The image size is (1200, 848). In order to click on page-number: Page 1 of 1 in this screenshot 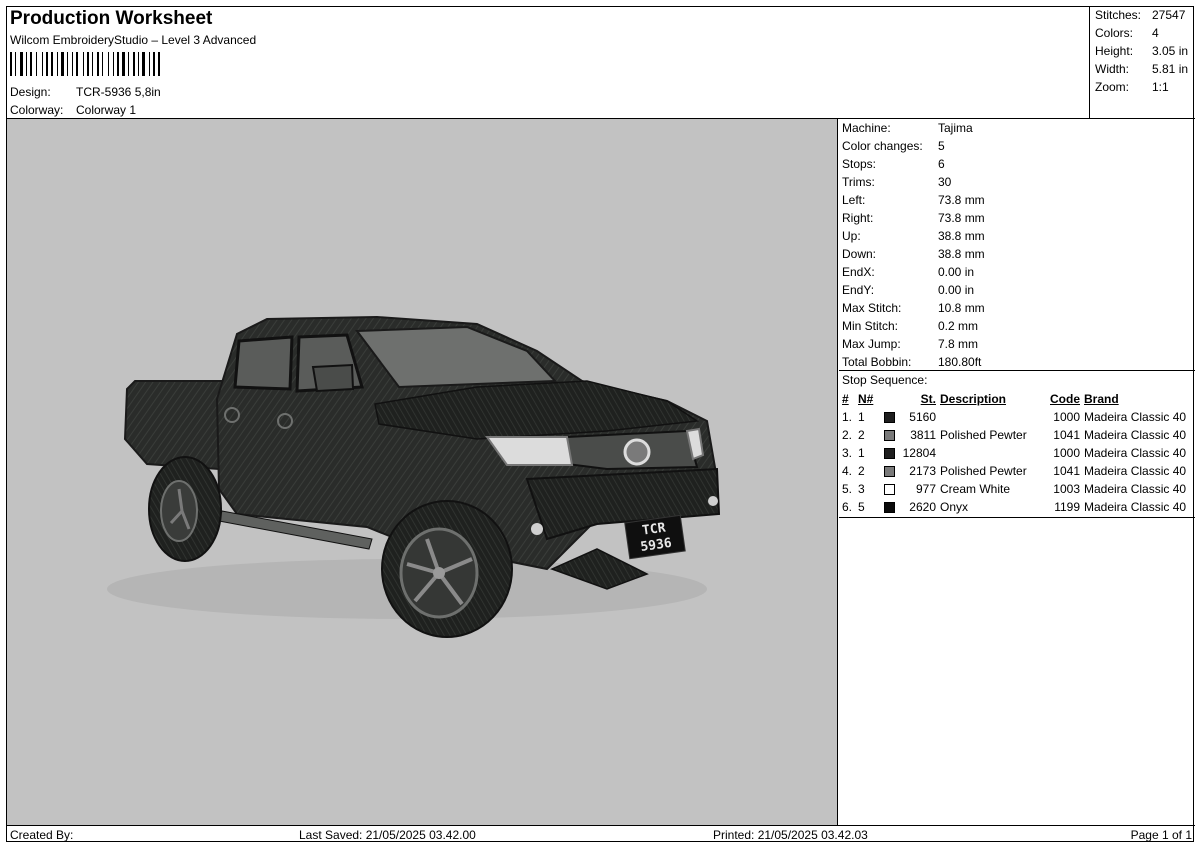, I will do `click(1161, 835)`.